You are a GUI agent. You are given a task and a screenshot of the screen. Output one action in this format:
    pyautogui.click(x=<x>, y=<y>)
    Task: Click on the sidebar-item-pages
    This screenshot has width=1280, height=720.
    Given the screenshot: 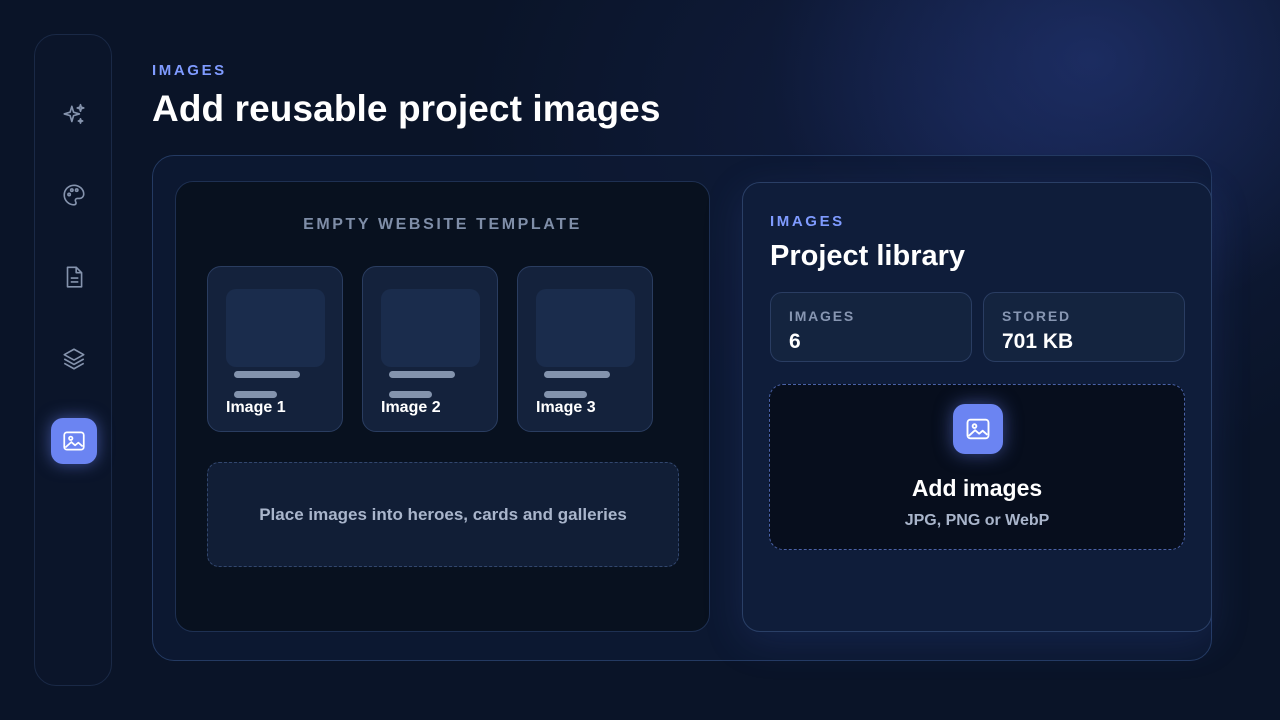 What is the action you would take?
    pyautogui.click(x=74, y=277)
    